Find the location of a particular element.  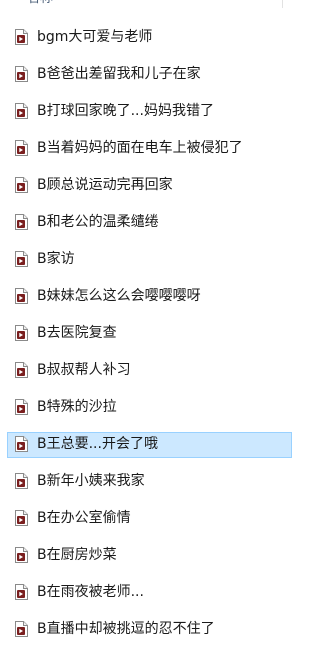

file-name: B顾总说运动完再回家 is located at coordinates (105, 185).